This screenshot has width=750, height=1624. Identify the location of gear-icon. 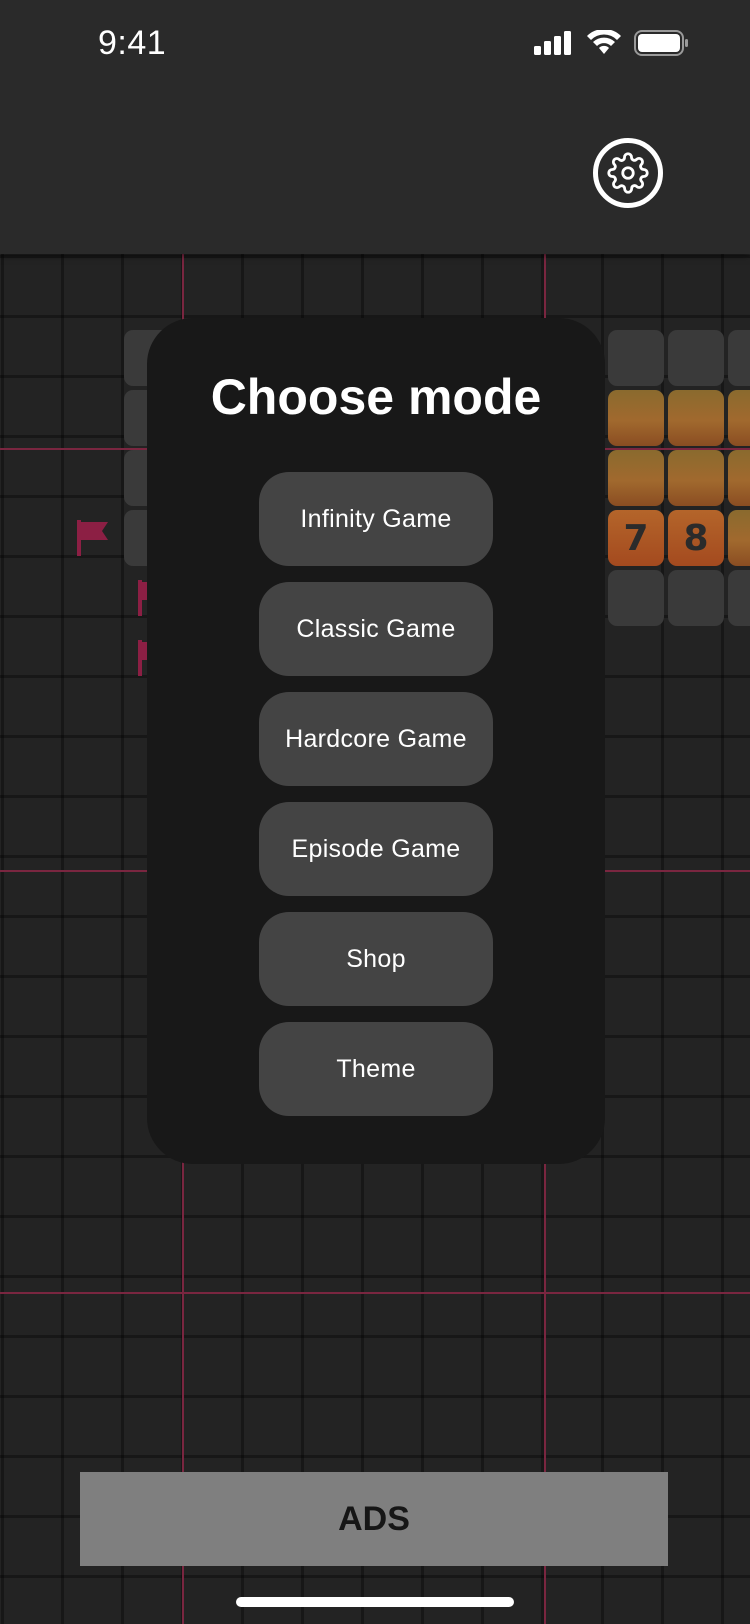
(628, 173).